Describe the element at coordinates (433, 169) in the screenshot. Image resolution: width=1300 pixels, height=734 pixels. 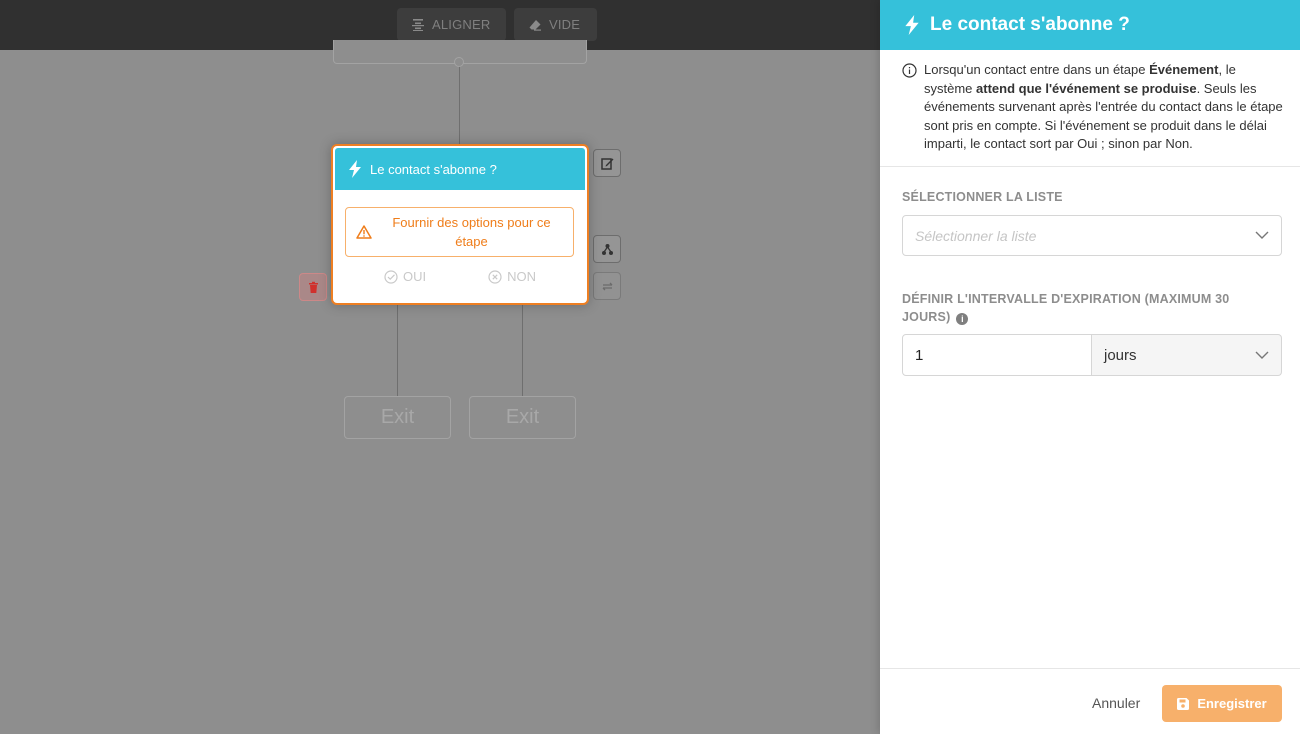
I see `step-title: Le contact s'abonne ?` at that location.